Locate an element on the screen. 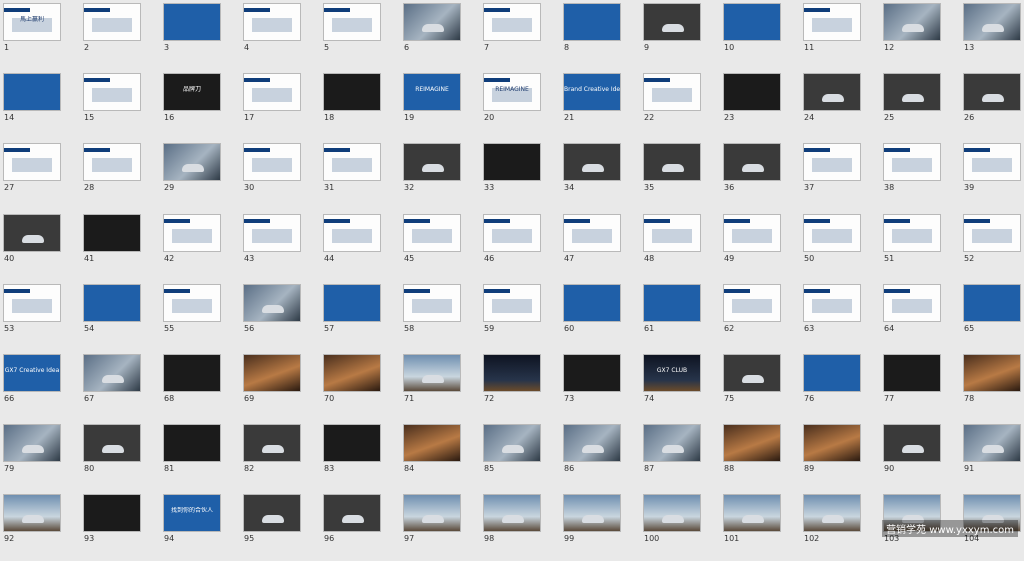 This screenshot has width=1024, height=561. slide-thumbnail-item: 68 is located at coordinates (200, 386).